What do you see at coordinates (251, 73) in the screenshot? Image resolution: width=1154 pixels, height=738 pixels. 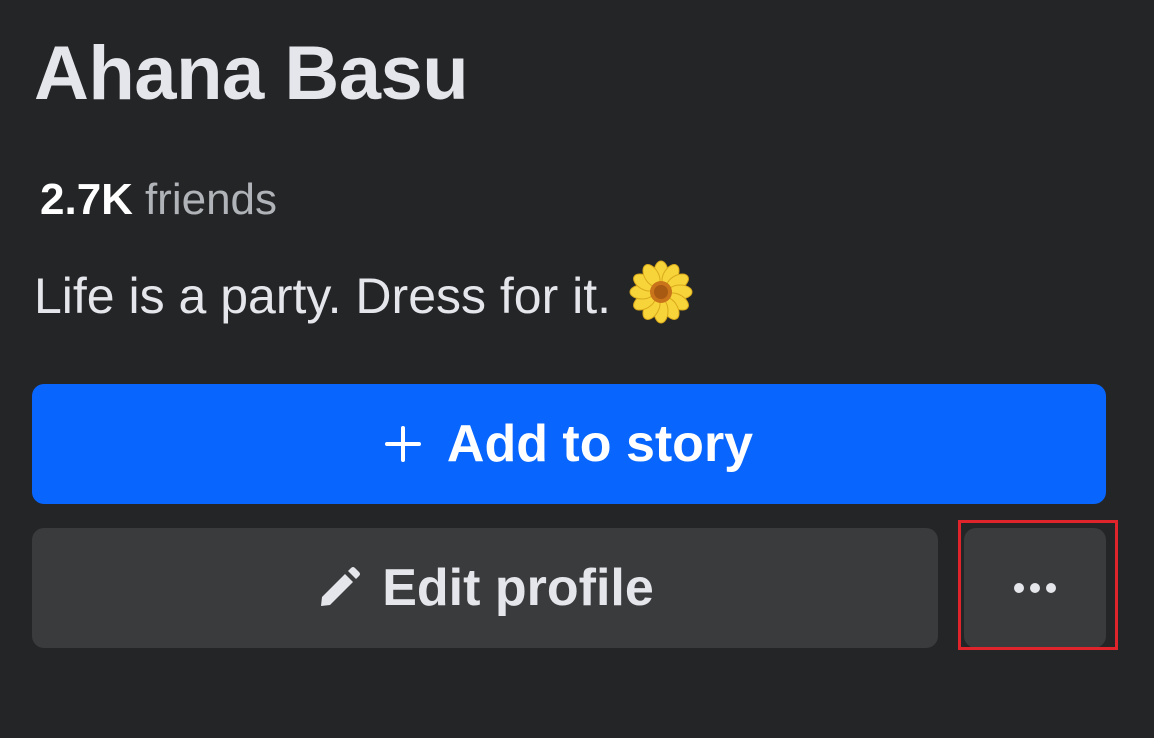 I see `profile-name: Ahana Basu` at bounding box center [251, 73].